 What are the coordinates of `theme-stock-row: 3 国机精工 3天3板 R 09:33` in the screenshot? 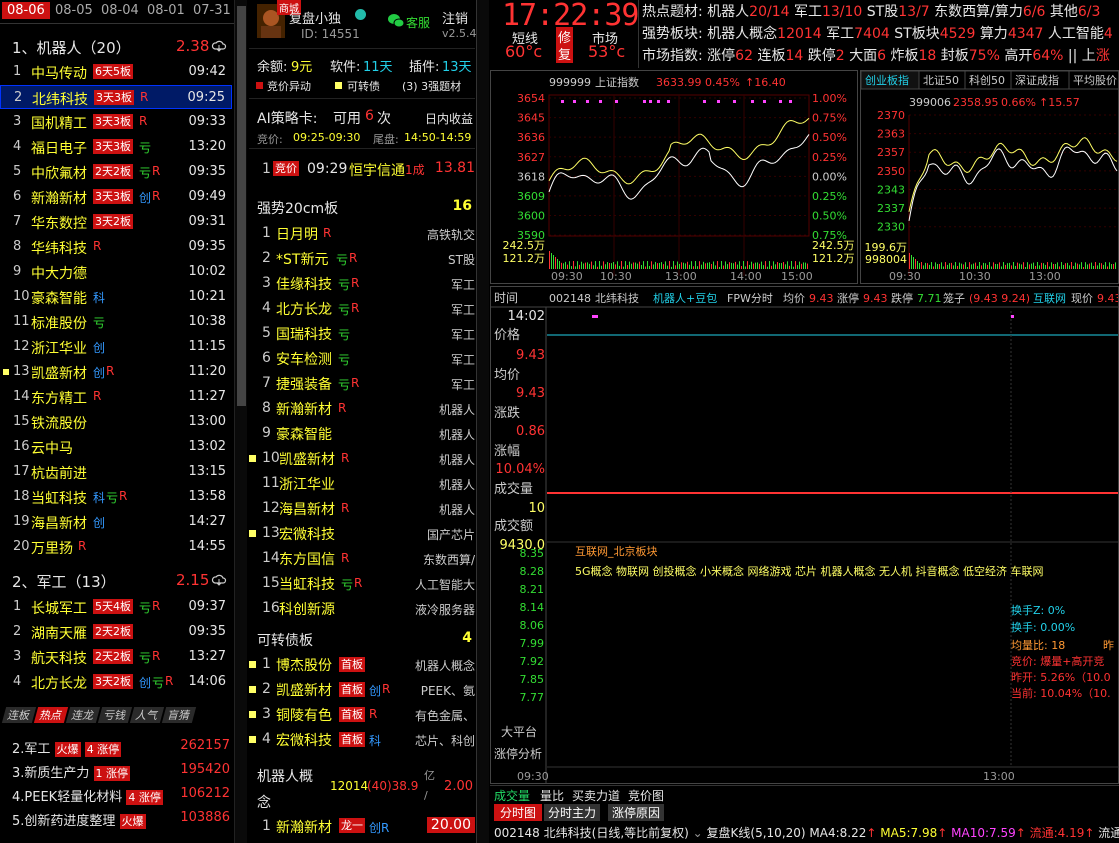 It's located at (116, 122).